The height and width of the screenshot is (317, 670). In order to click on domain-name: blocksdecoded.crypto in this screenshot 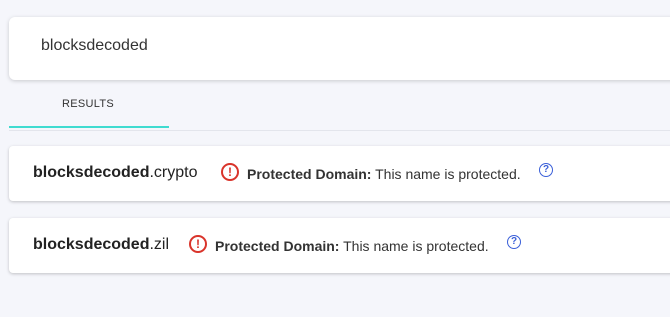, I will do `click(115, 173)`.